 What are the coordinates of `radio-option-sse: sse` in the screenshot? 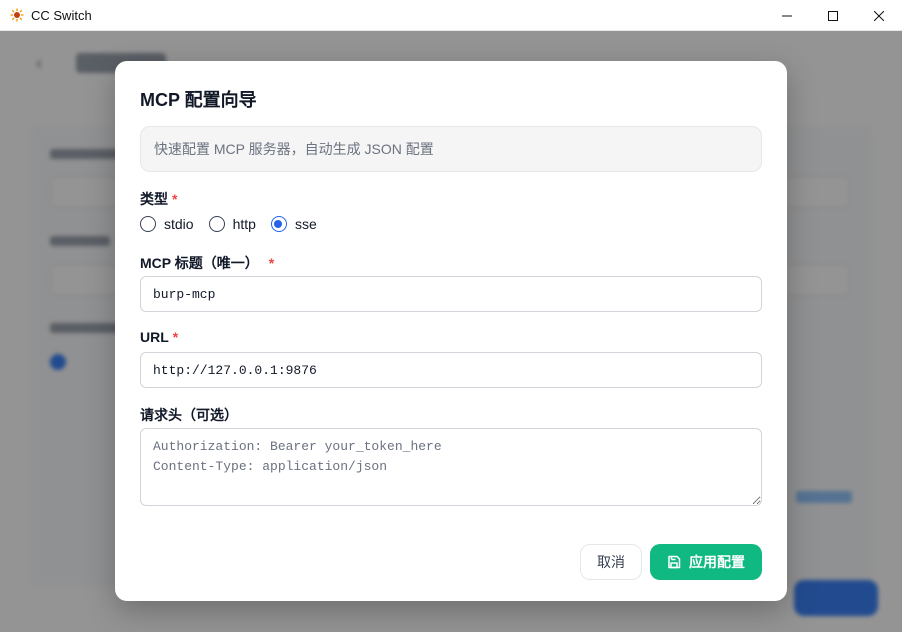 It's located at (293, 224).